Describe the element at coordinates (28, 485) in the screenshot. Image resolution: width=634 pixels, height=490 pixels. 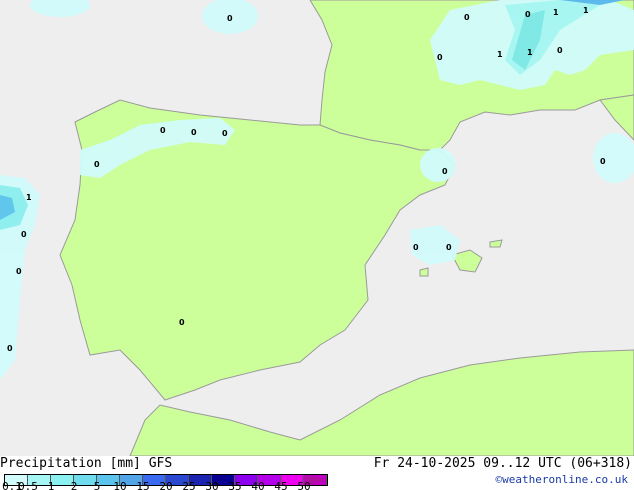
I see `colorbar-tick-label: 0.5` at that location.